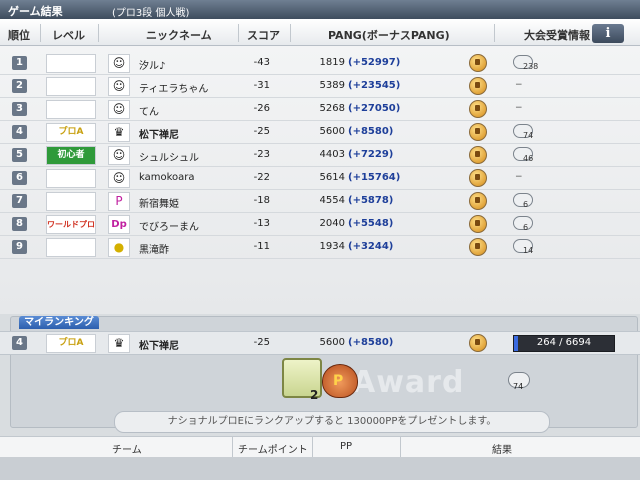 Image resolution: width=640 pixels, height=480 pixels. I want to click on score: -26, so click(261, 108).